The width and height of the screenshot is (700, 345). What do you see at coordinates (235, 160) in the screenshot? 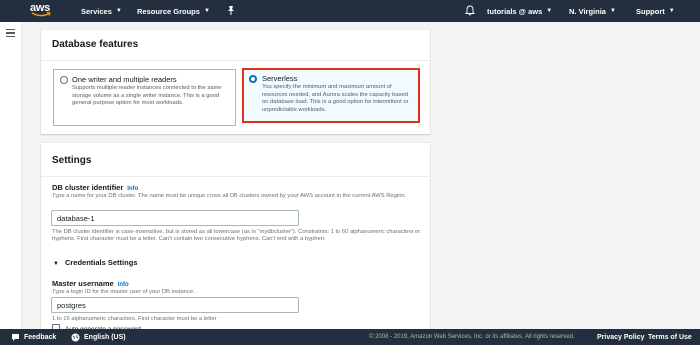
I see `settings-title: Settings` at bounding box center [235, 160].